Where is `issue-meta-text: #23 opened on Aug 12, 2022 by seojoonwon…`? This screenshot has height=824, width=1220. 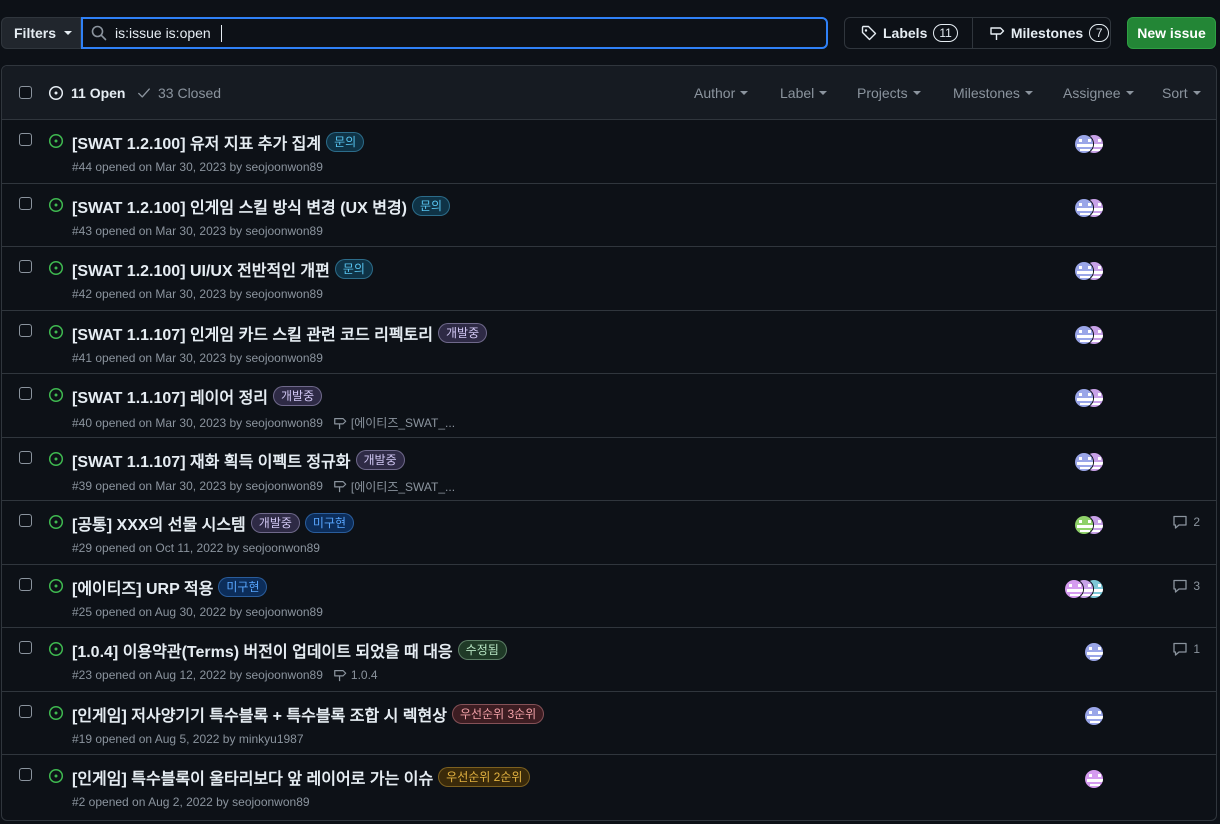 issue-meta-text: #23 opened on Aug 12, 2022 by seojoonwon… is located at coordinates (197, 675).